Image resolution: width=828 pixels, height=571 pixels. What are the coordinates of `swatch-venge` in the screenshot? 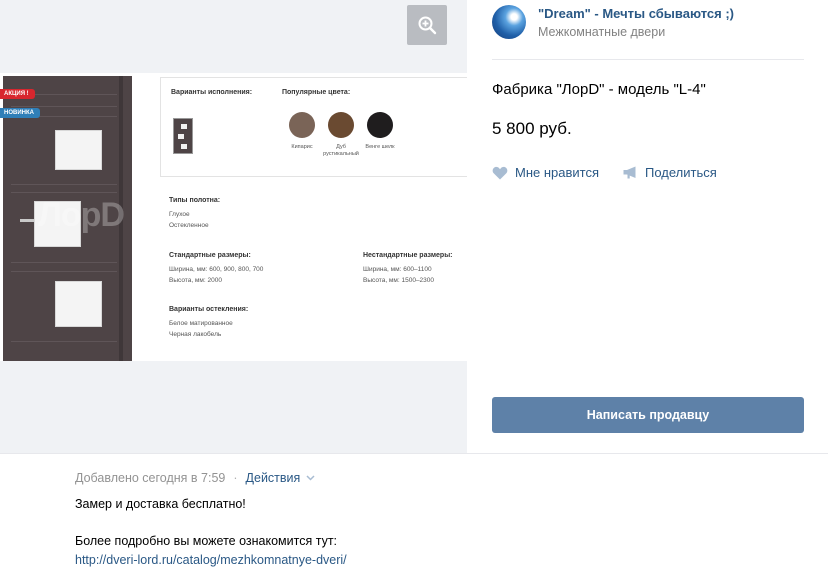 It's located at (380, 125).